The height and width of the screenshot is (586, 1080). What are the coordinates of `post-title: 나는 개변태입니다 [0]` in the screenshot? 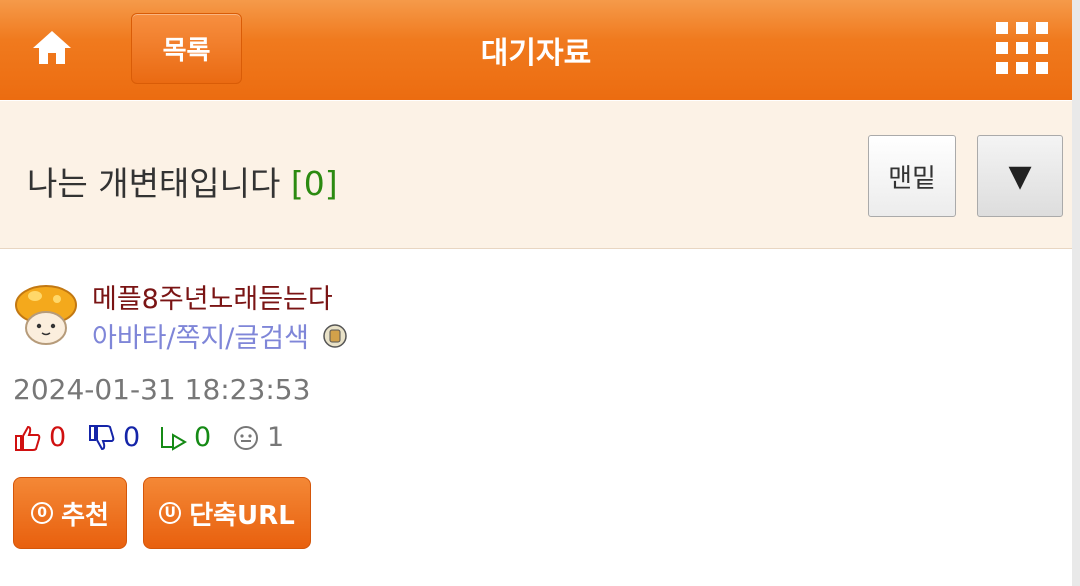 It's located at (182, 181).